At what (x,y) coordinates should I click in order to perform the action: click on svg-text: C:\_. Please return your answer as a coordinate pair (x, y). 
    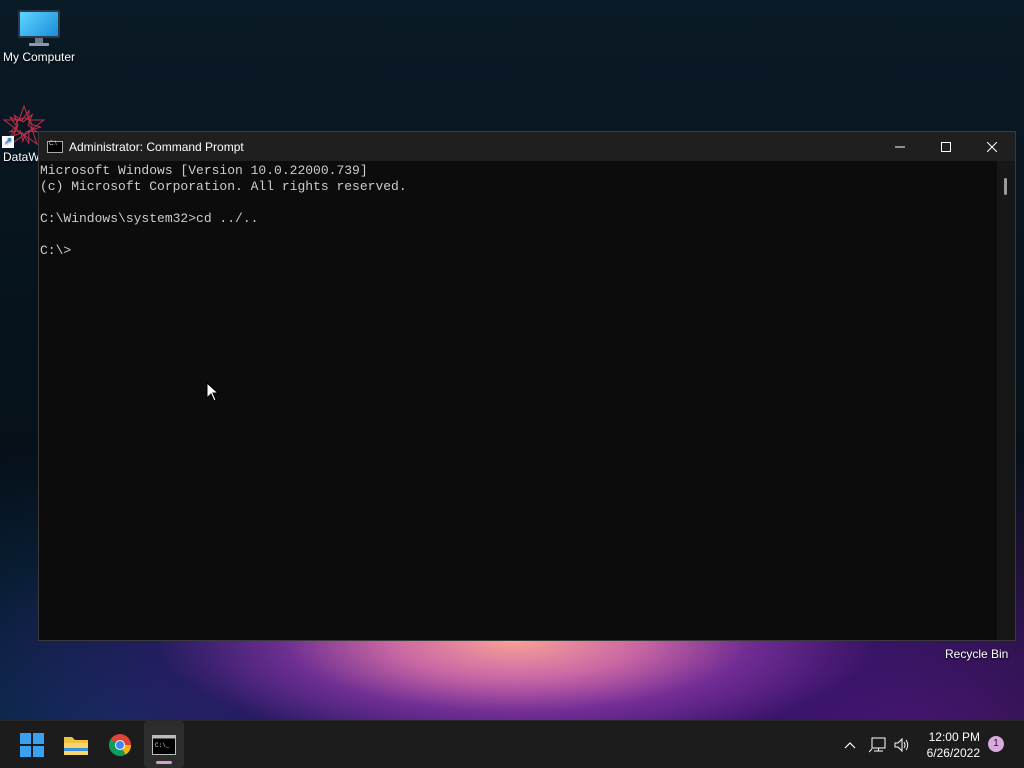
    Looking at the image, I should click on (162, 745).